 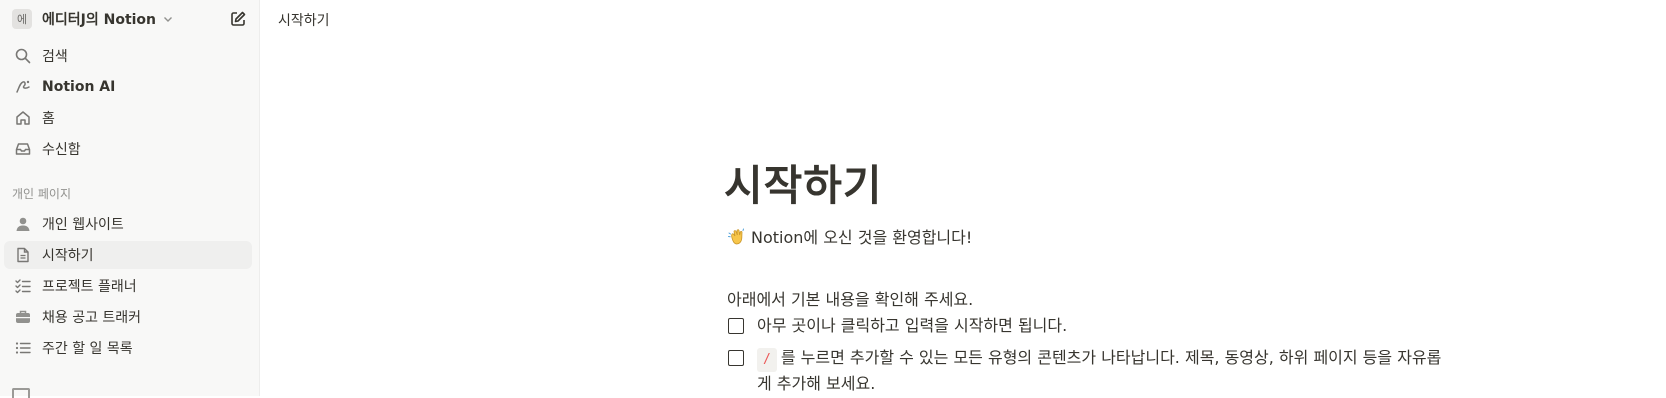 I want to click on workspace-avatar: 에, so click(x=22, y=19).